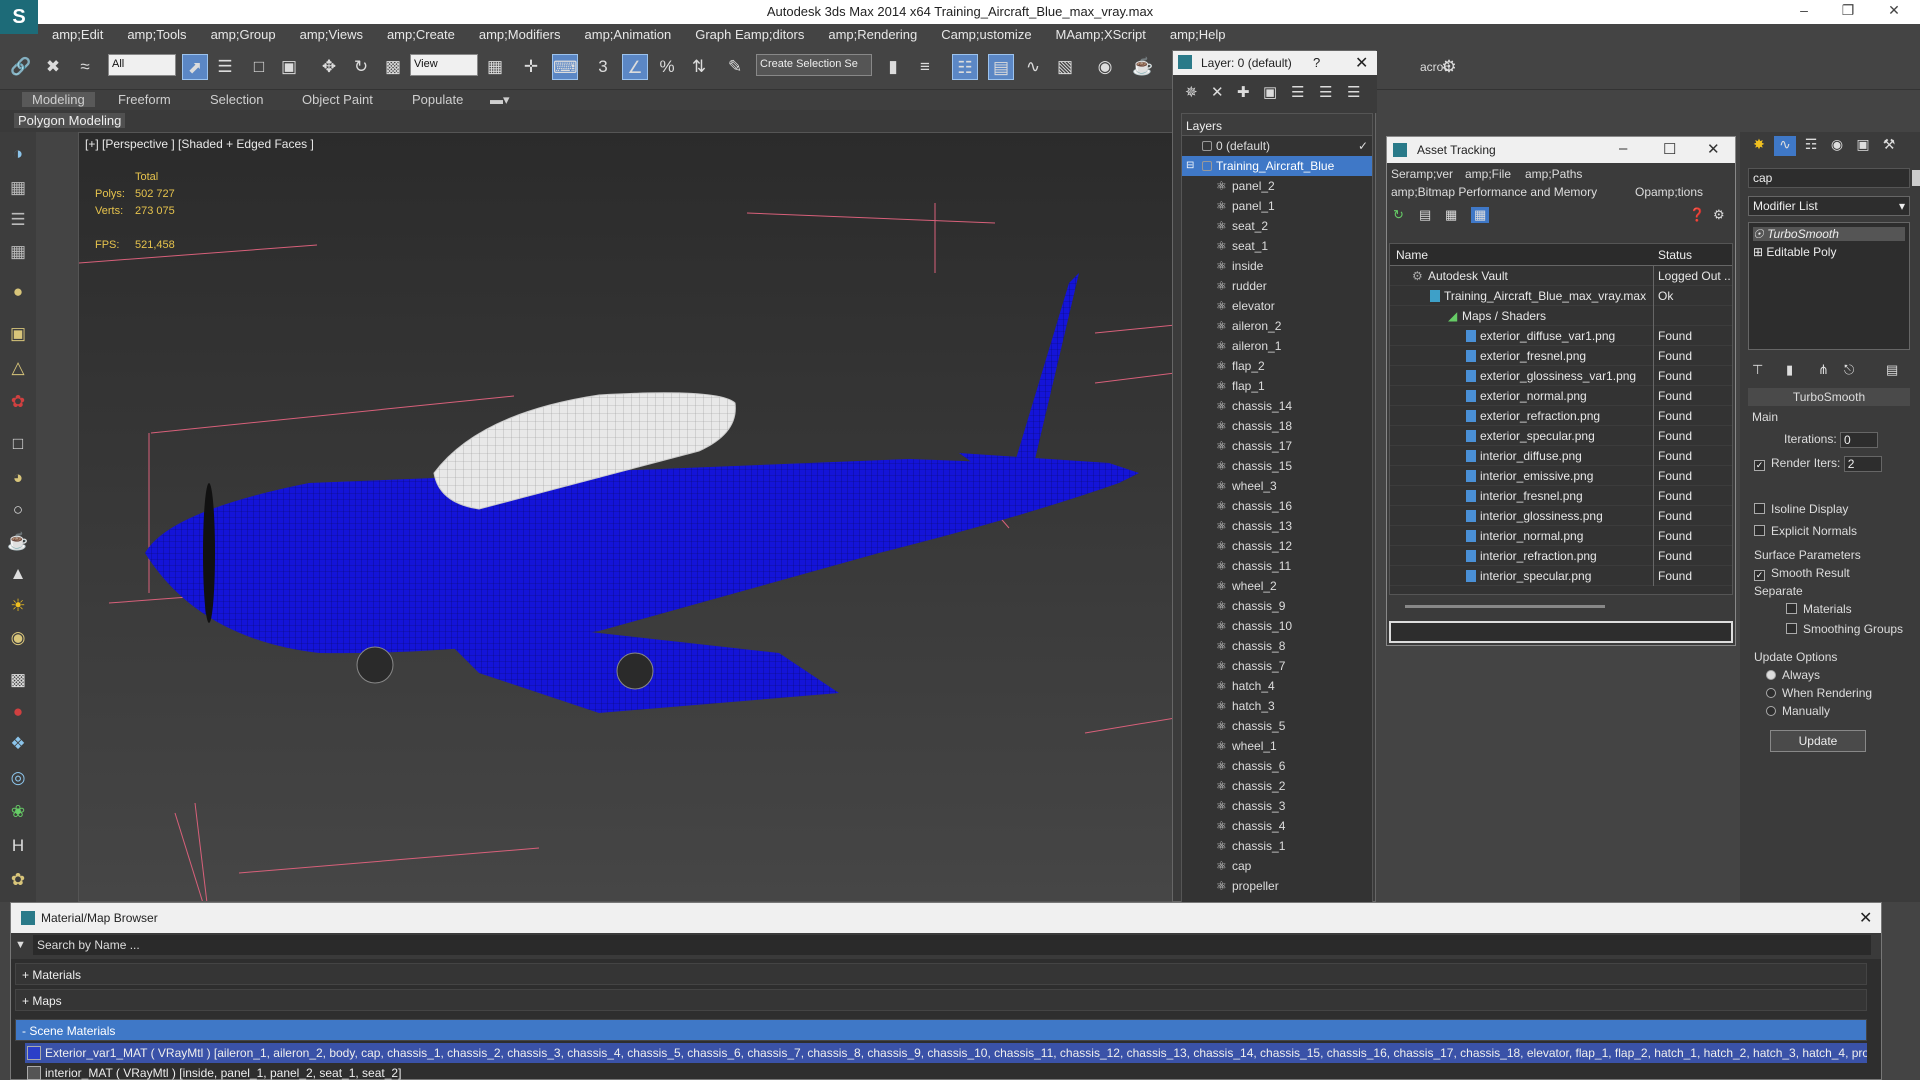 This screenshot has height=1080, width=1920. What do you see at coordinates (1561, 336) in the screenshot?
I see `asset-row: exterior_diffuse_var1.png Found` at bounding box center [1561, 336].